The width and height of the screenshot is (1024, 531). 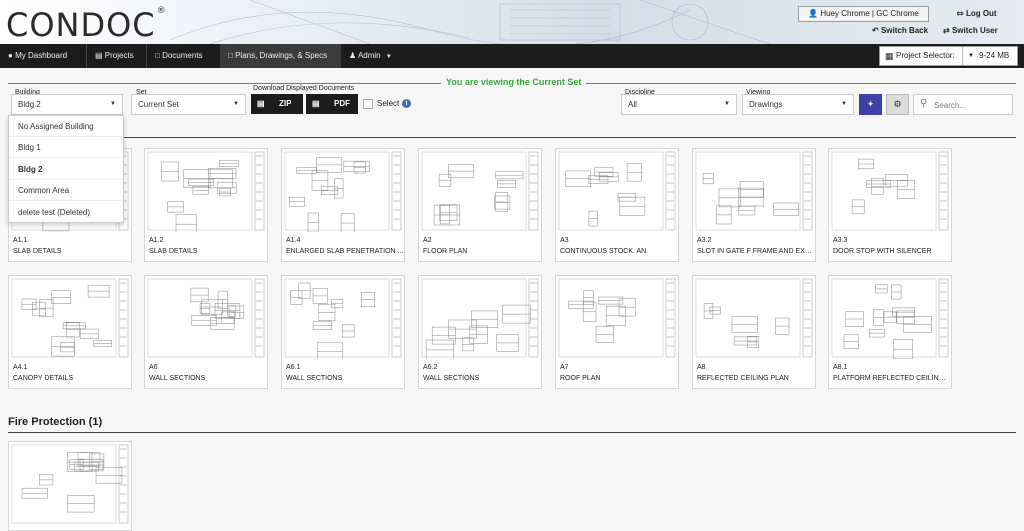 I want to click on dashboard-icon: ●, so click(x=10, y=55).